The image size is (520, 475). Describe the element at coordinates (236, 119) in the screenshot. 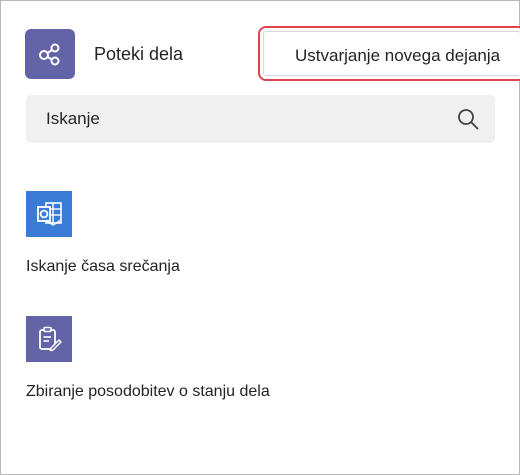

I see `search-input` at that location.